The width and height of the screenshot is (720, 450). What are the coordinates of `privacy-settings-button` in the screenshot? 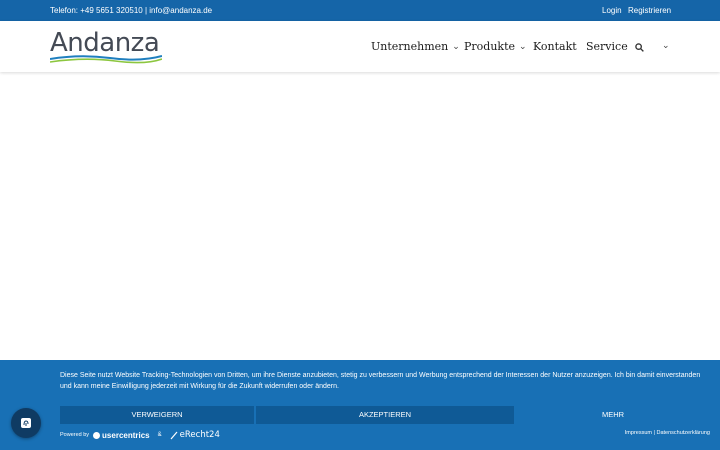 It's located at (26, 423).